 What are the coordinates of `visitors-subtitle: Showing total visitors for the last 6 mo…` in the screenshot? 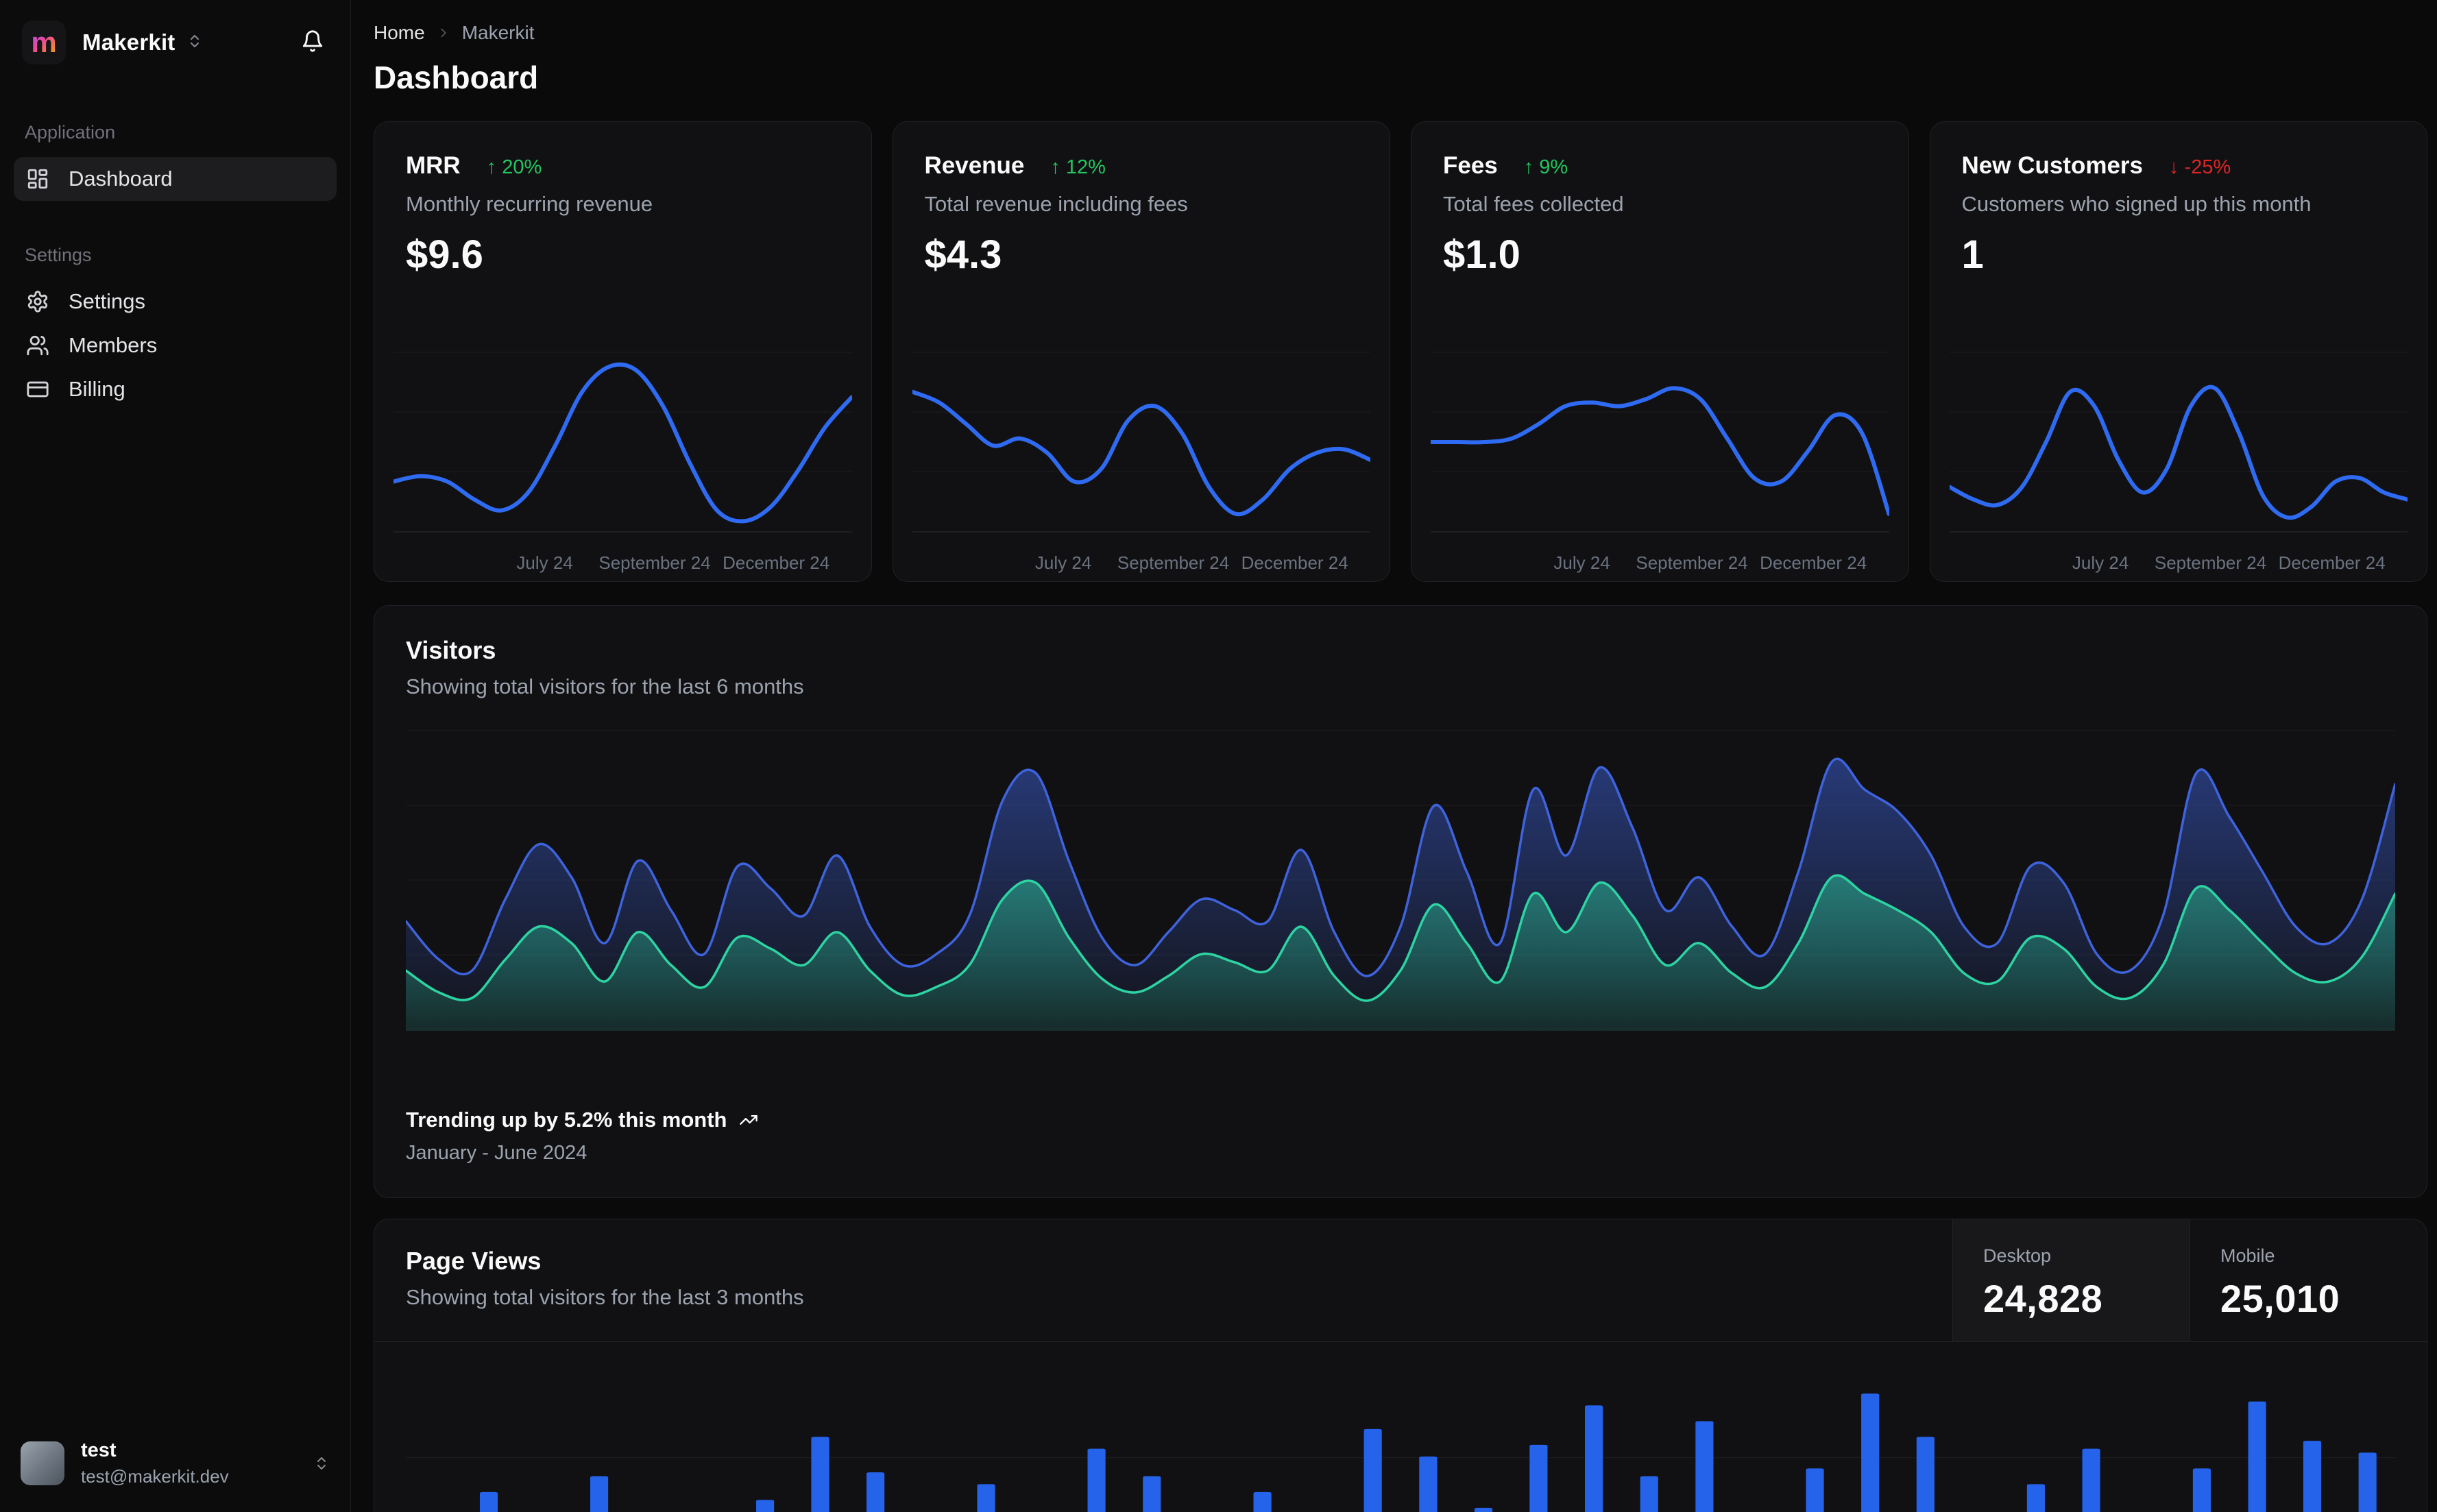 It's located at (605, 686).